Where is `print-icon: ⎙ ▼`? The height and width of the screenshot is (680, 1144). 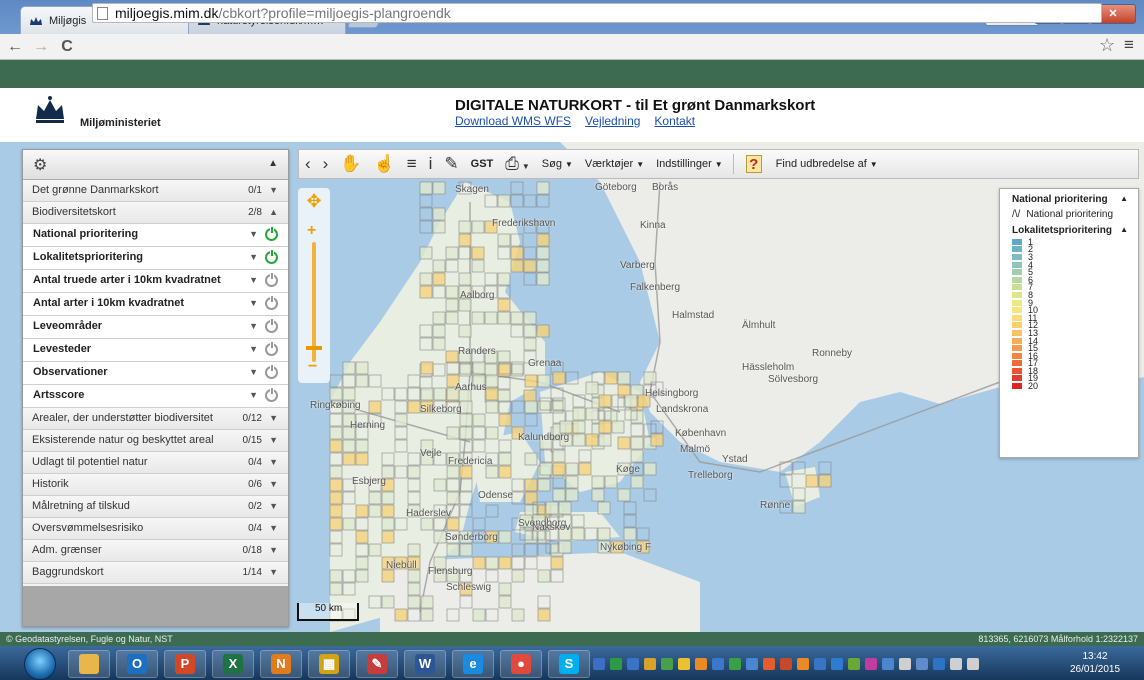
print-icon: ⎙ ▼ is located at coordinates (517, 164).